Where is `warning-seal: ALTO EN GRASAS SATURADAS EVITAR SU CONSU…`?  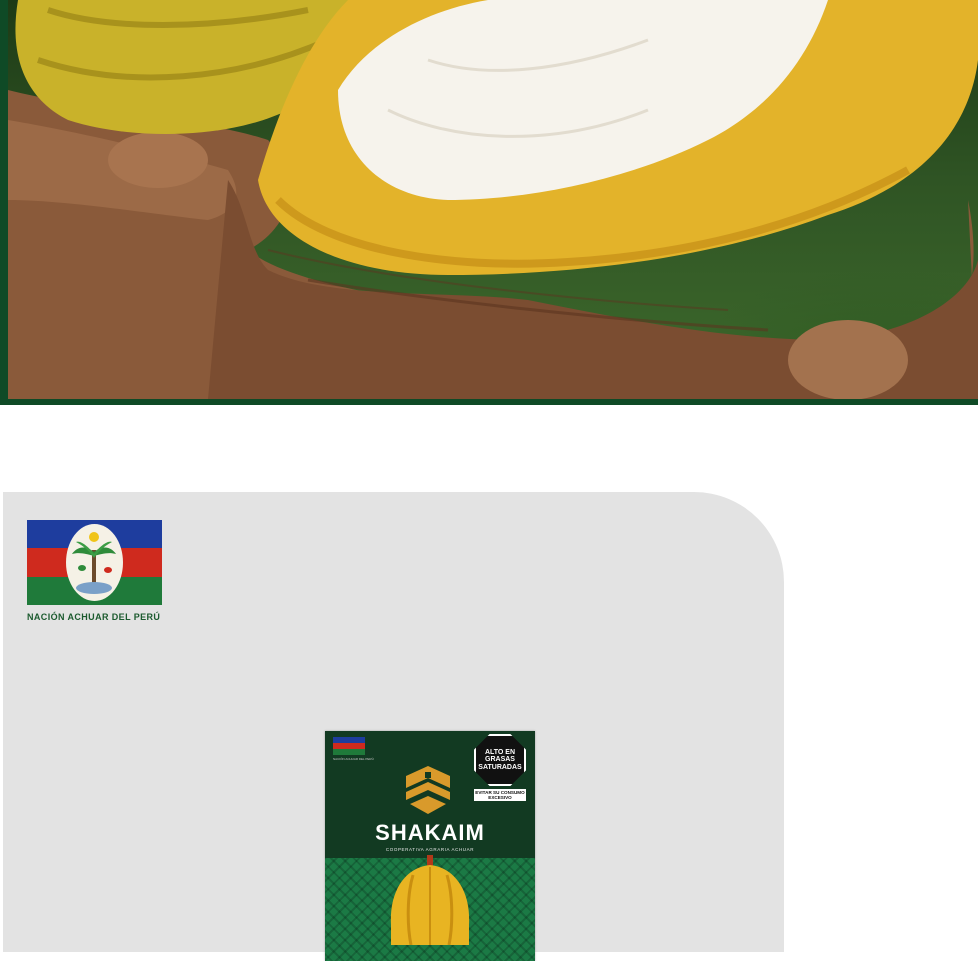 warning-seal: ALTO EN GRASAS SATURADAS EVITAR SU CONSU… is located at coordinates (502, 768).